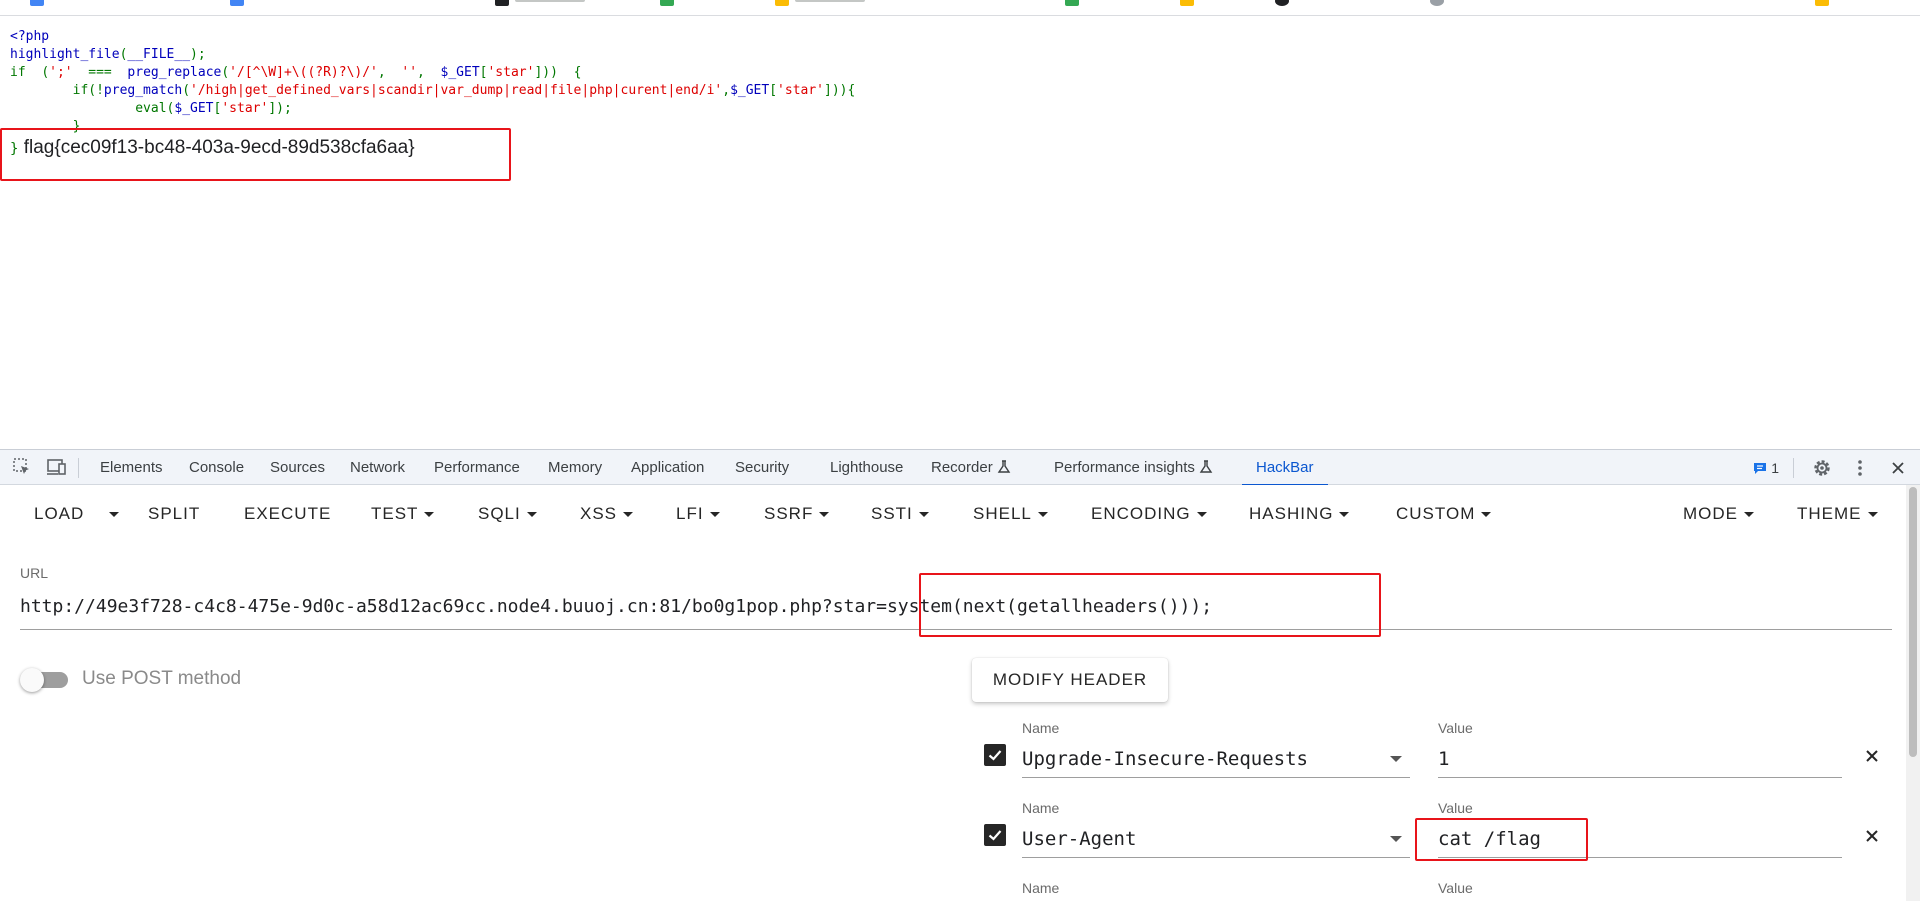 The width and height of the screenshot is (1920, 901). Describe the element at coordinates (866, 468) in the screenshot. I see `tab-lighthouse: Lighthouse` at that location.